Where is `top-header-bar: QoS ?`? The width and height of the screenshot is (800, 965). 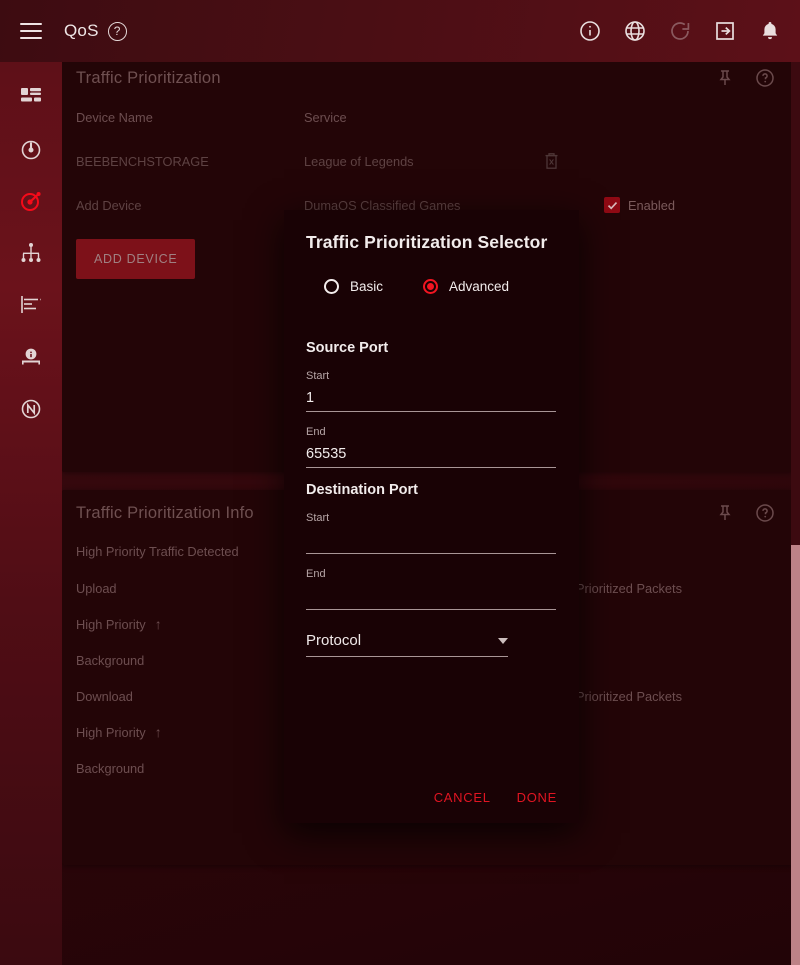
top-header-bar: QoS ? is located at coordinates (400, 31).